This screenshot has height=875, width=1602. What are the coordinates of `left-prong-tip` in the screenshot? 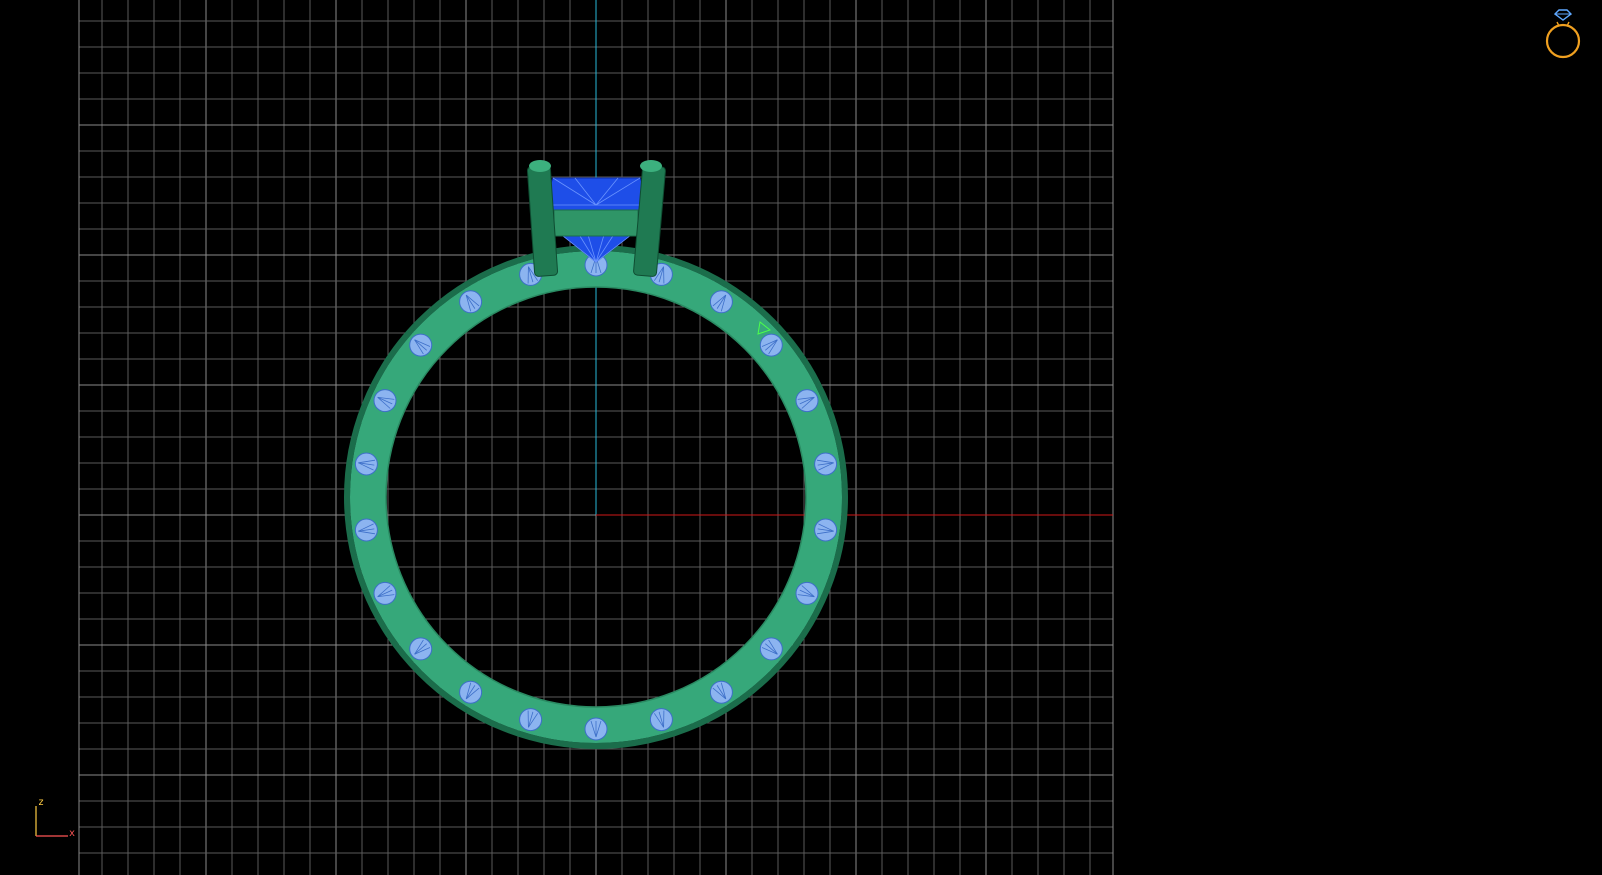 It's located at (540, 166).